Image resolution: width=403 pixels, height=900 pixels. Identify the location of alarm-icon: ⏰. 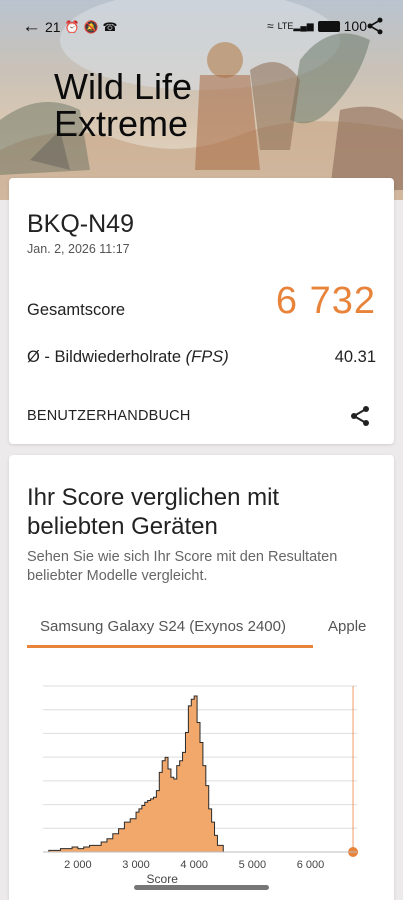
(72, 27).